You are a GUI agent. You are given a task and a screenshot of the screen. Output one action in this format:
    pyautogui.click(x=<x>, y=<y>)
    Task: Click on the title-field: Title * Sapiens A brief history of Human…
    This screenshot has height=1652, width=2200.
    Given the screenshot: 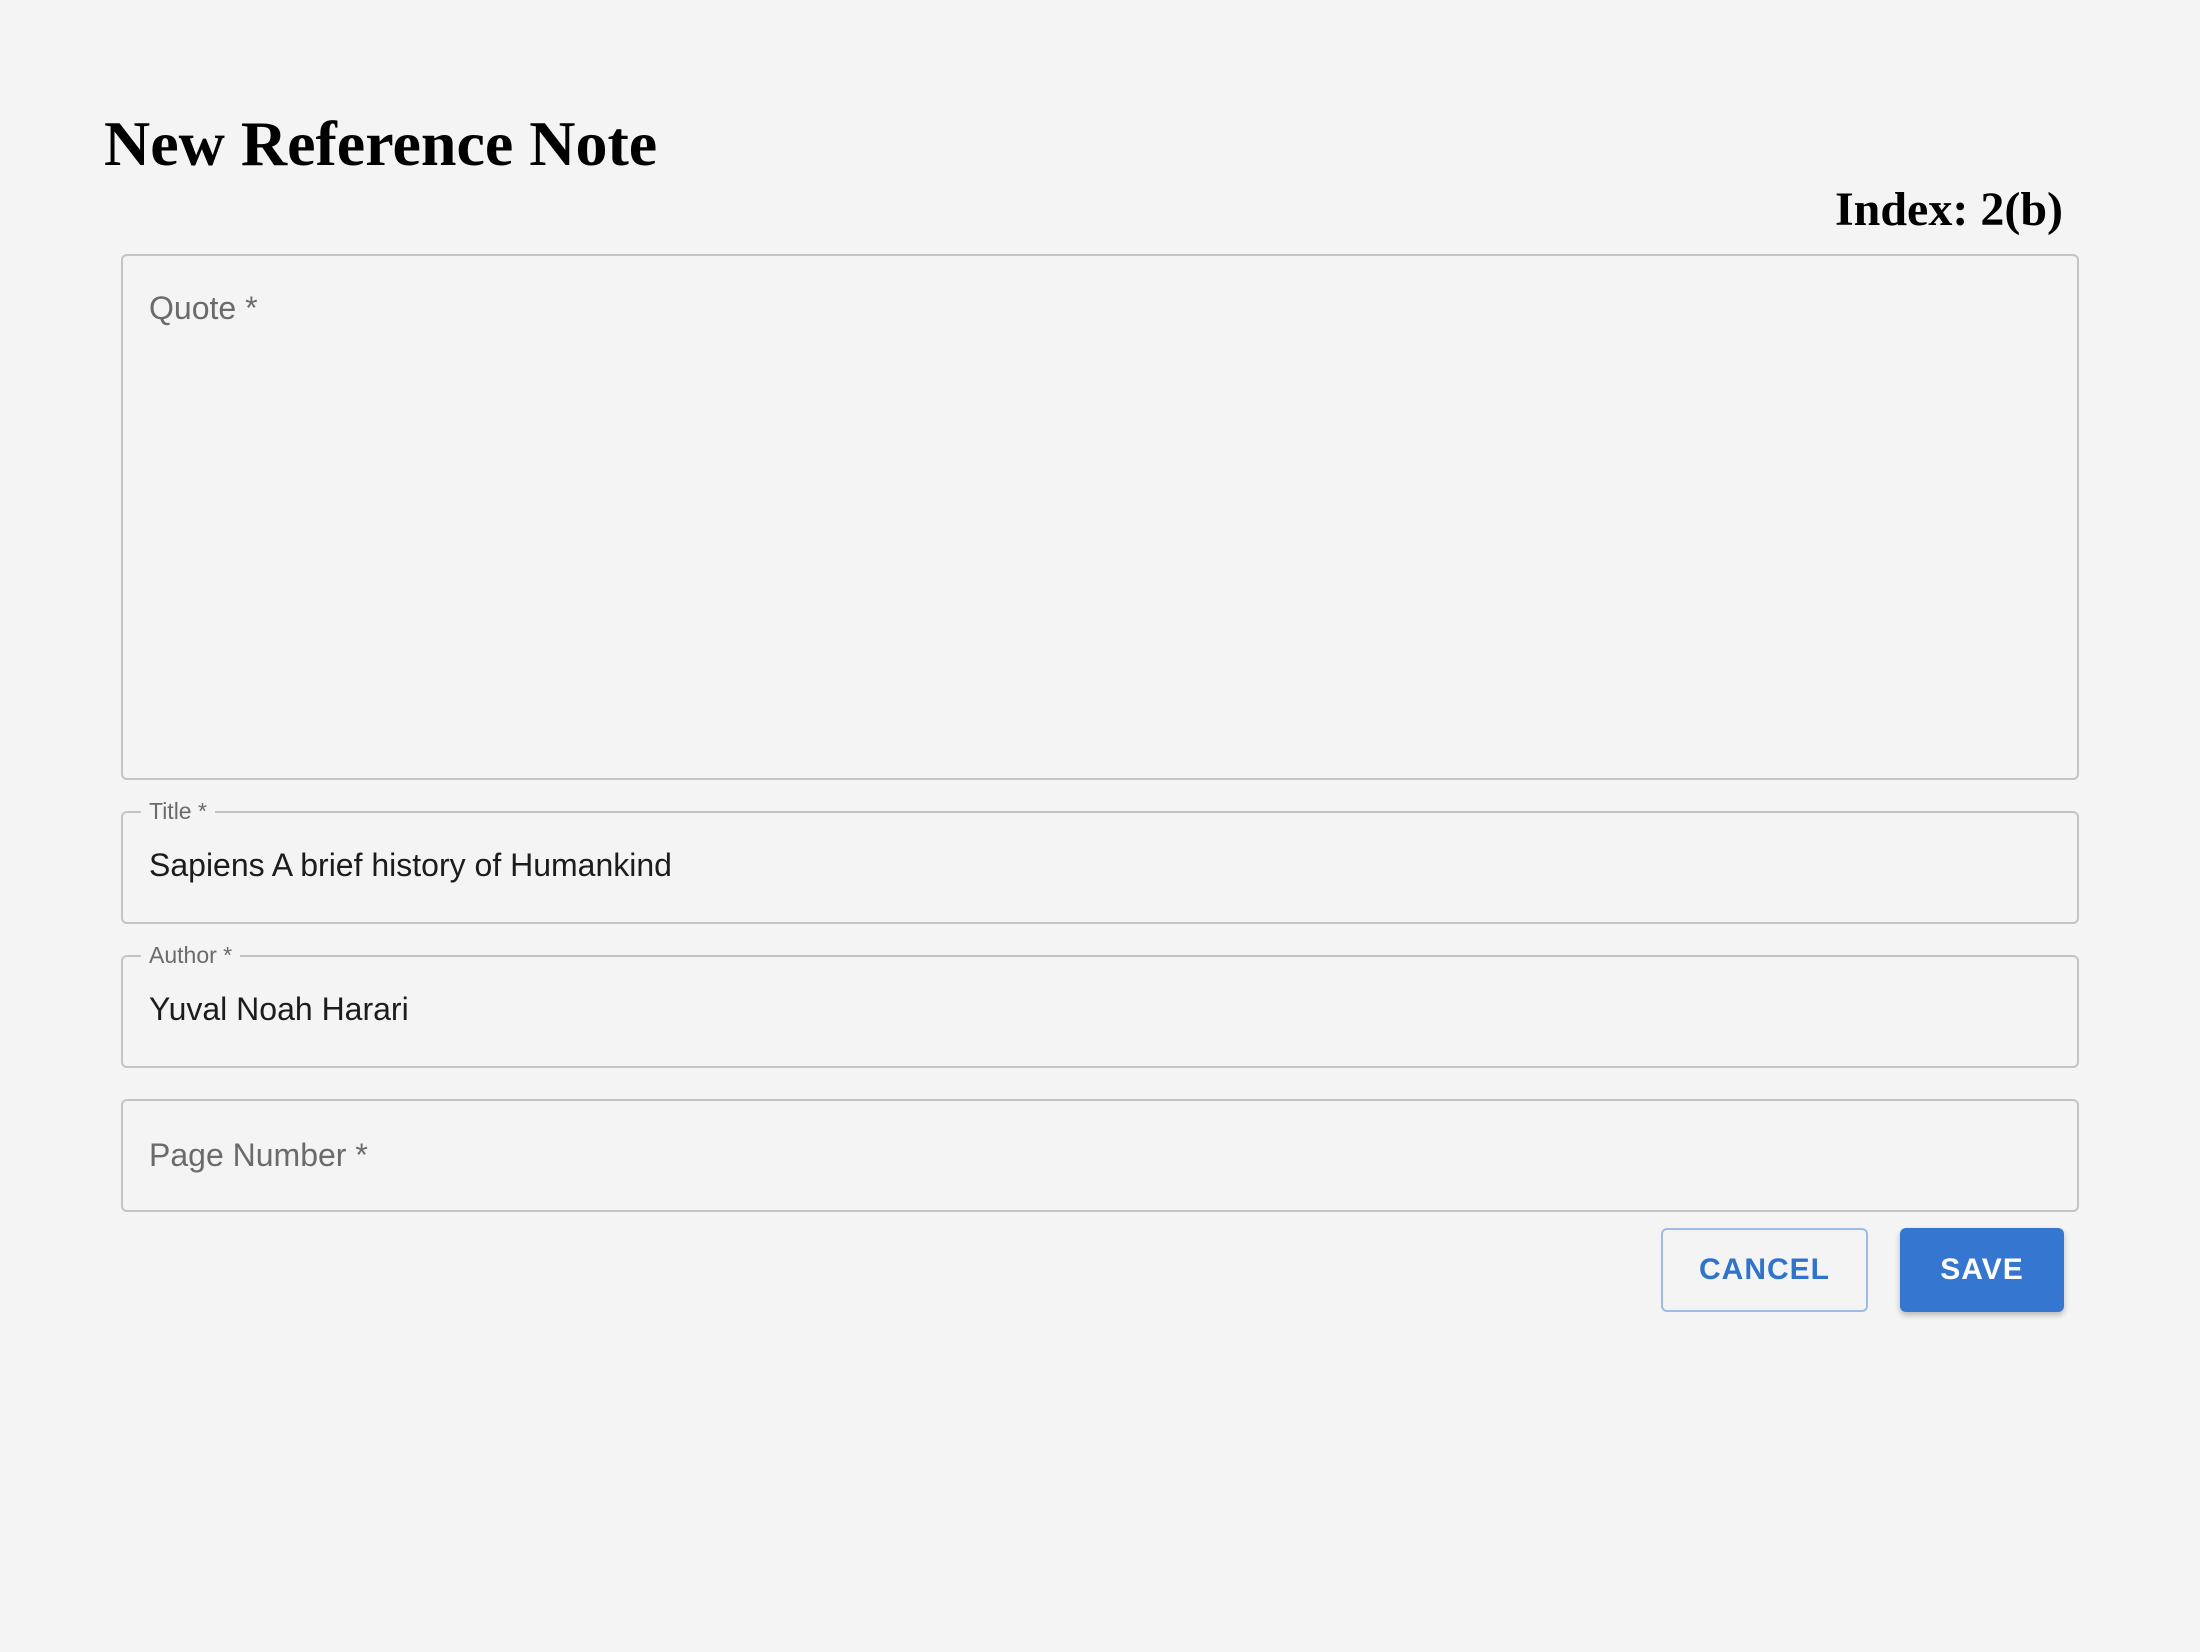 What is the action you would take?
    pyautogui.click(x=1100, y=860)
    